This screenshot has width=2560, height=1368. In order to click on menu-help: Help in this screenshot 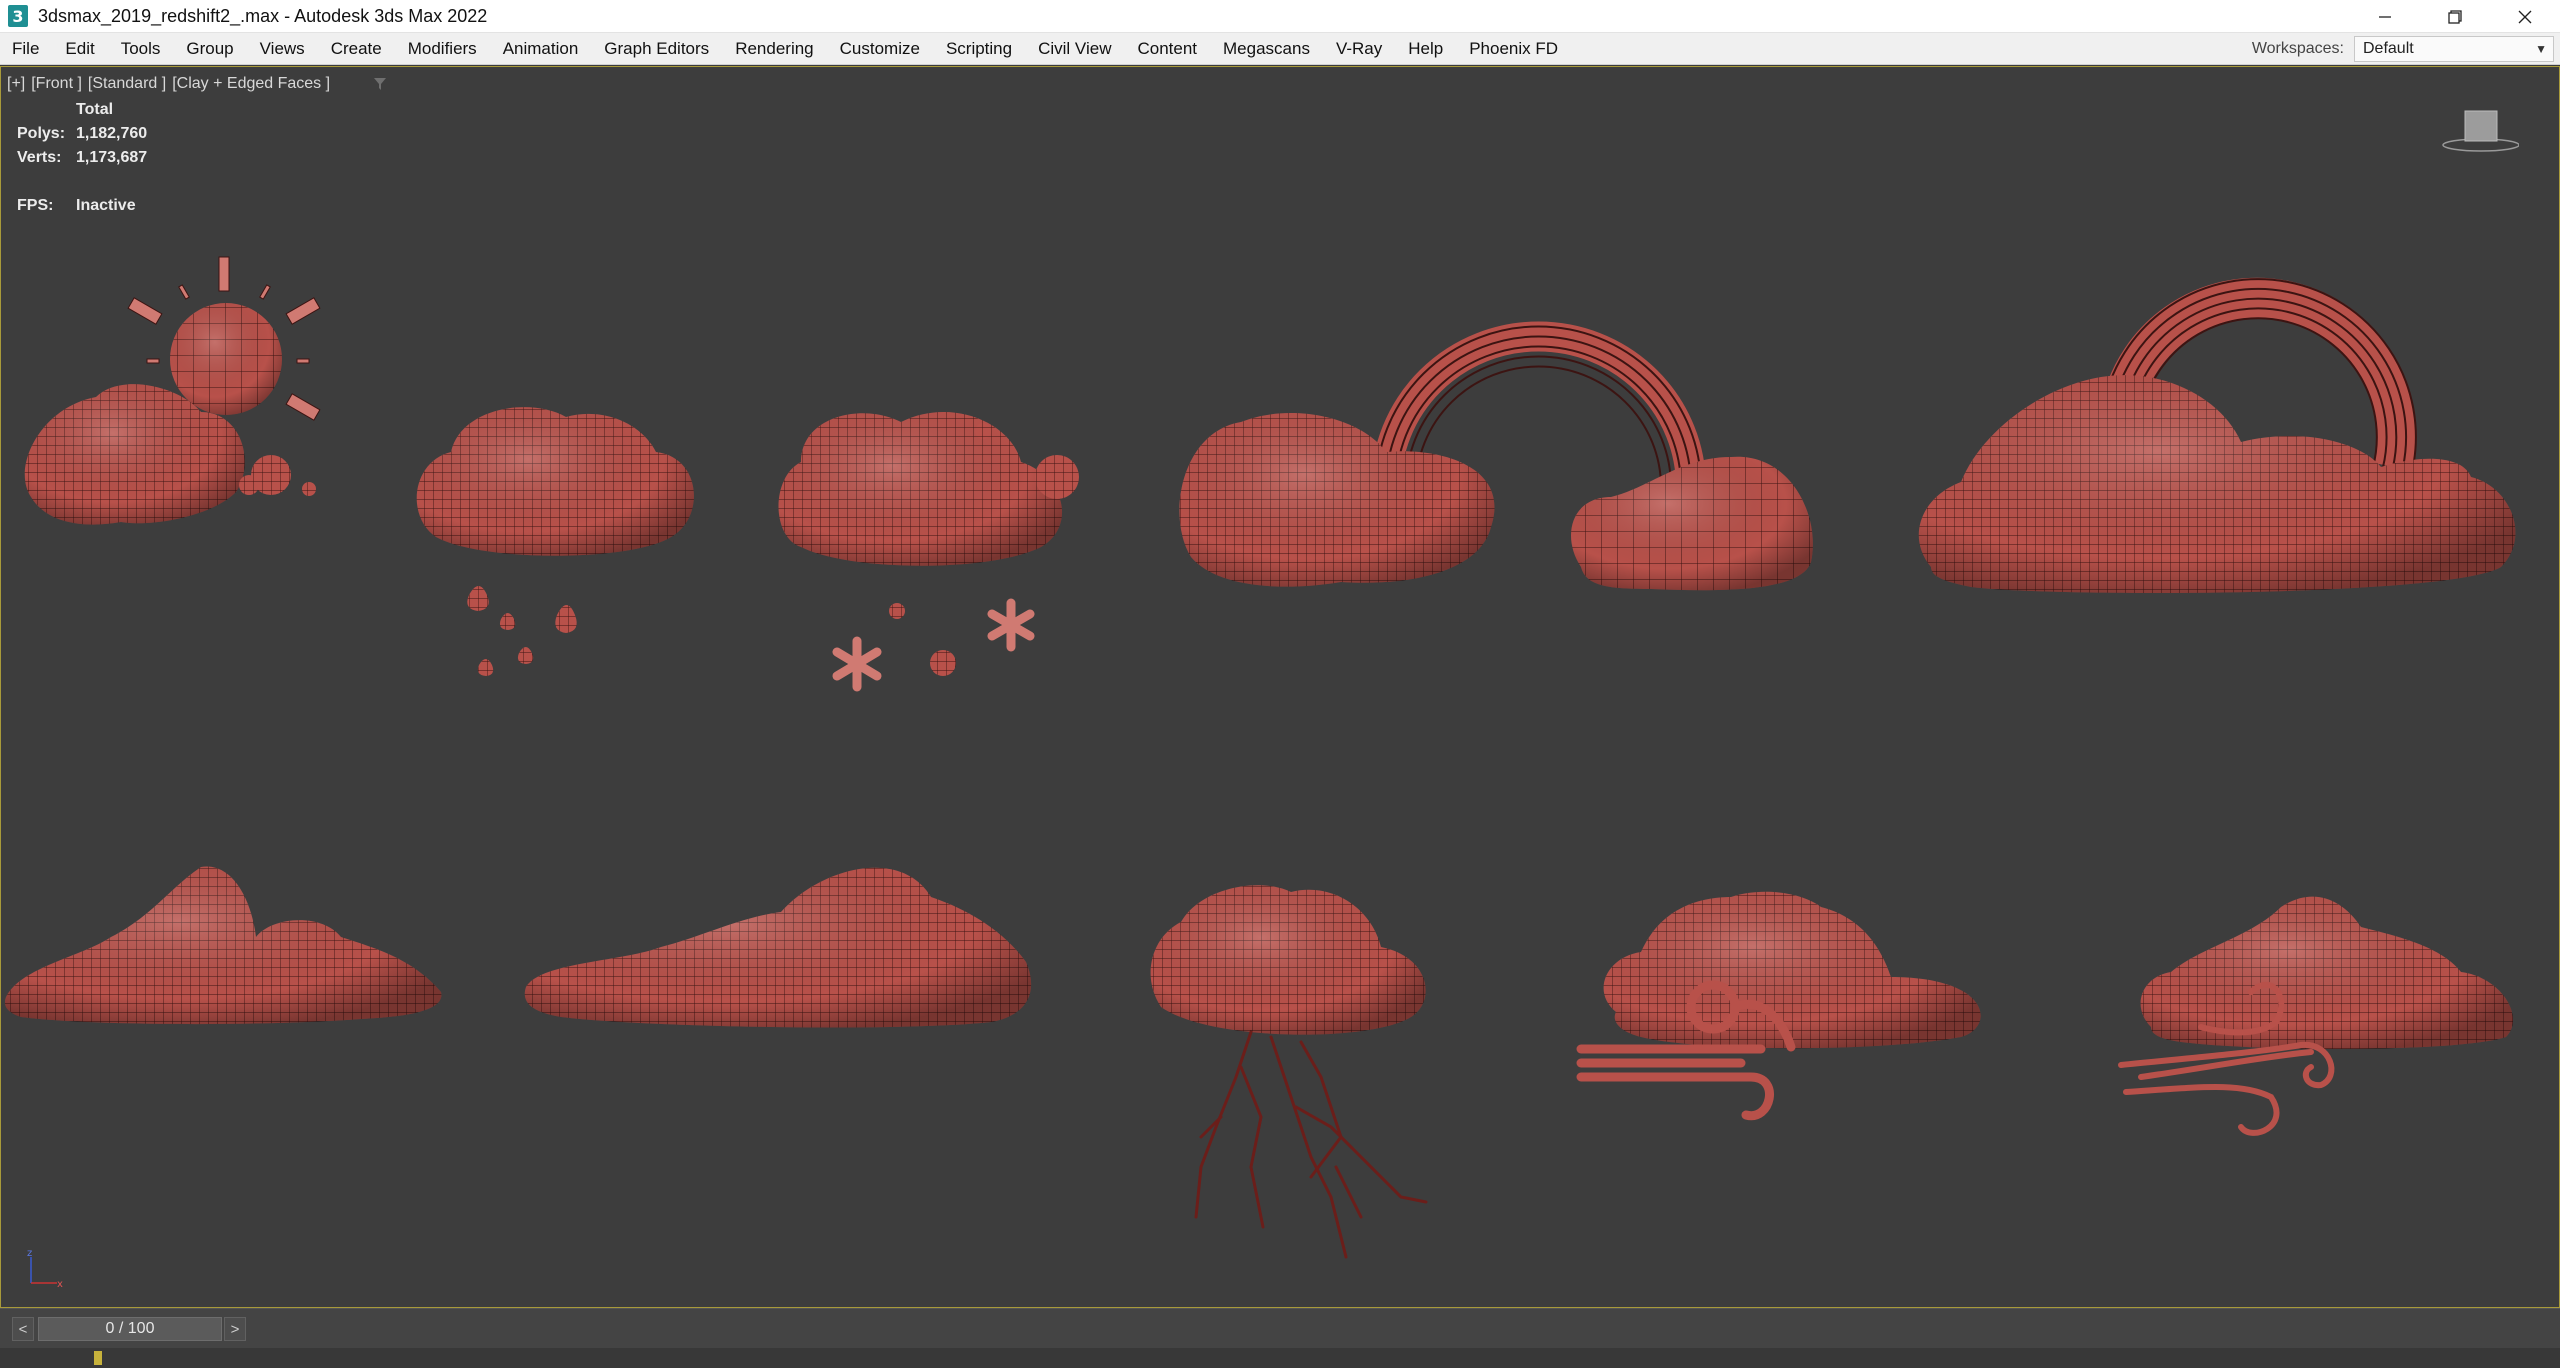, I will do `click(1425, 49)`.